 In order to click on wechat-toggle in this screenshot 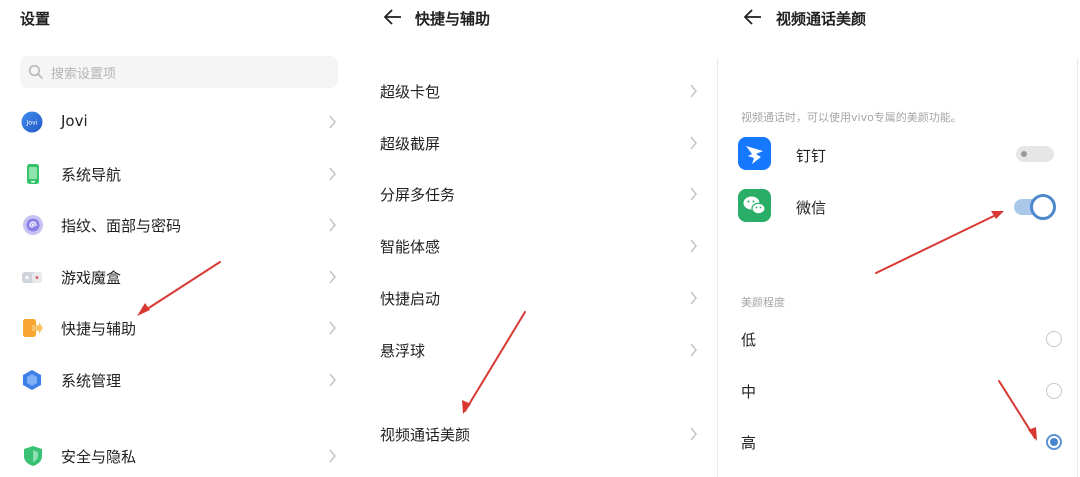, I will do `click(1035, 207)`.